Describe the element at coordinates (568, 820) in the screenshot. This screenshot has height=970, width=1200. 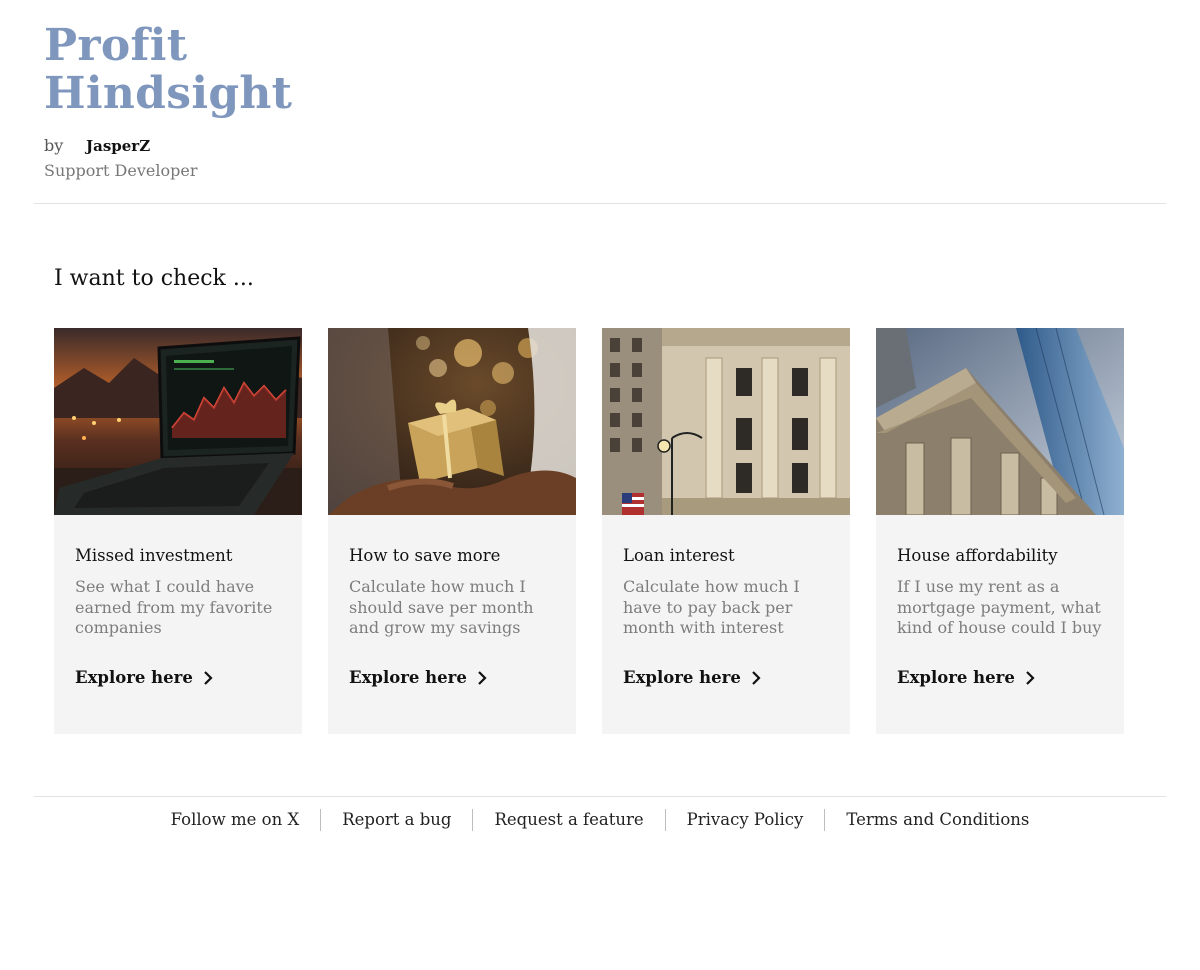
I see `footer-link-request-feature: Request a feature` at that location.